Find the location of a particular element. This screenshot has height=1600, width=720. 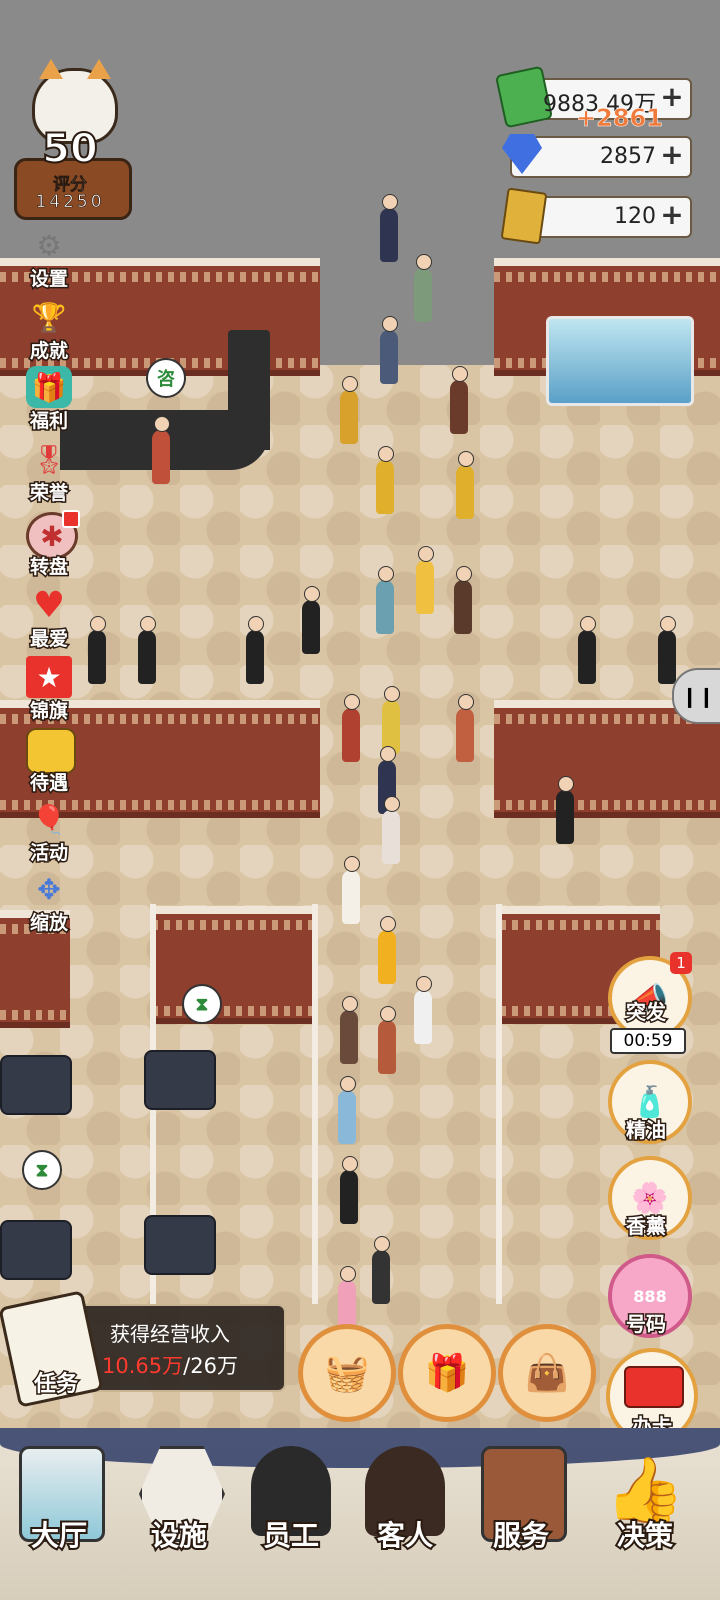

rating-badge: 50 评分 14250 is located at coordinates (71, 139).